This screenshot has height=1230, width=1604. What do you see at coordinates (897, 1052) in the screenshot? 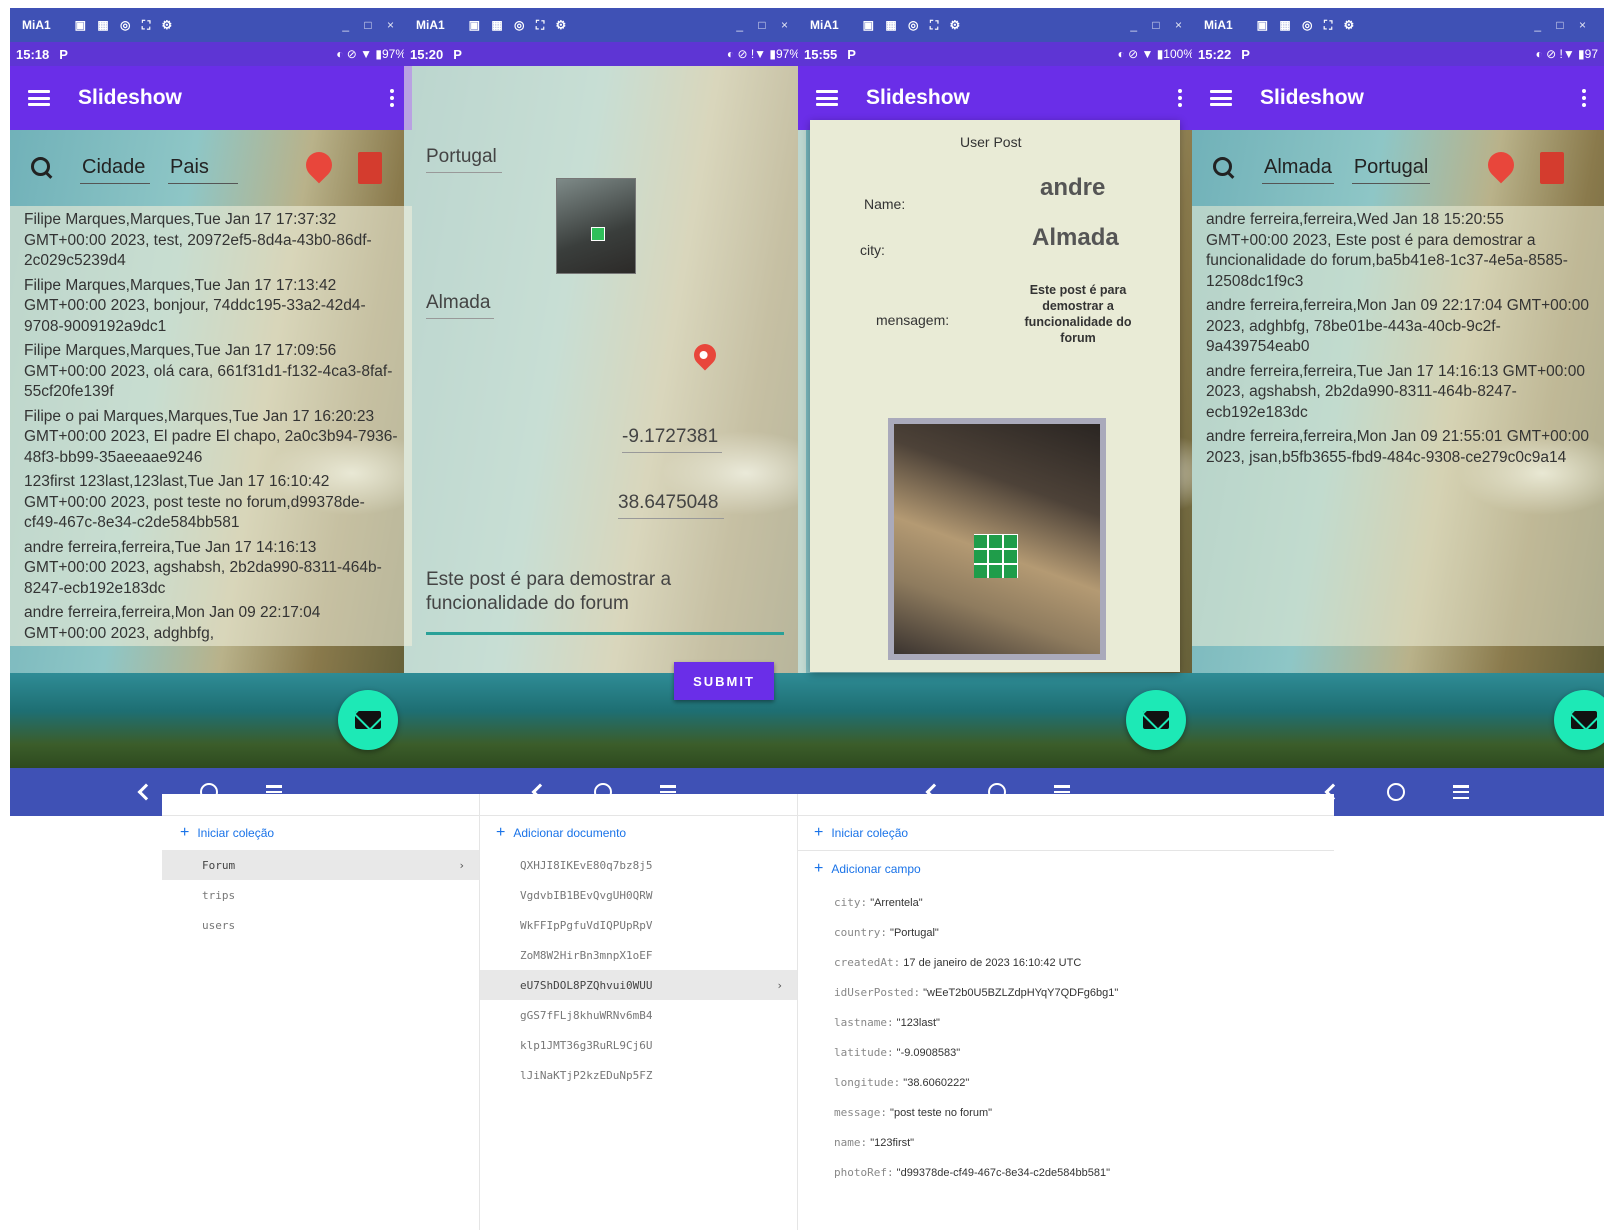
I see `field-row: latitude: "-9.0908583"` at bounding box center [897, 1052].